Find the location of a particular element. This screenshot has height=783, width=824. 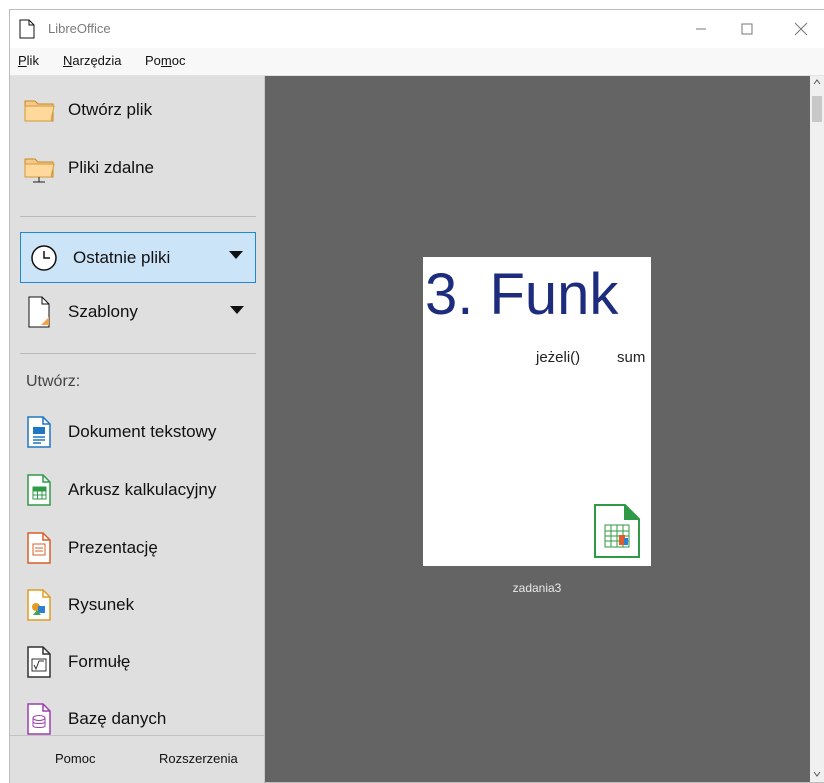

sidebar-bottom-bar: Pomoc Rozszerzenia is located at coordinates (137, 759).